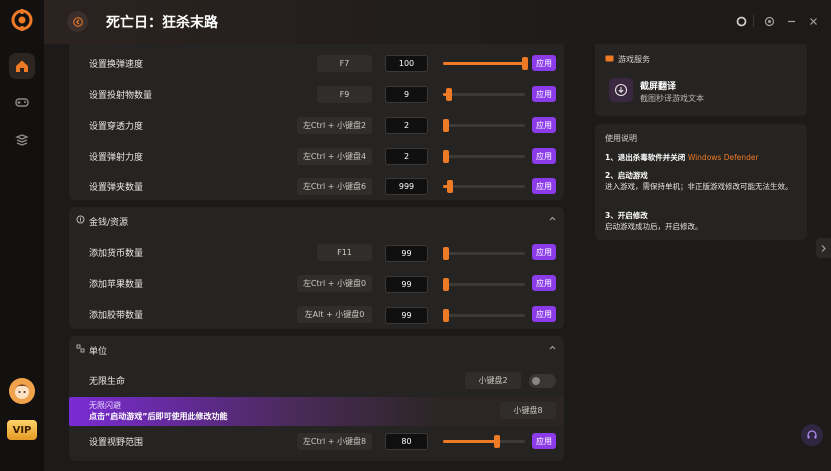 This screenshot has width=831, height=471. I want to click on value-input: 9, so click(406, 94).